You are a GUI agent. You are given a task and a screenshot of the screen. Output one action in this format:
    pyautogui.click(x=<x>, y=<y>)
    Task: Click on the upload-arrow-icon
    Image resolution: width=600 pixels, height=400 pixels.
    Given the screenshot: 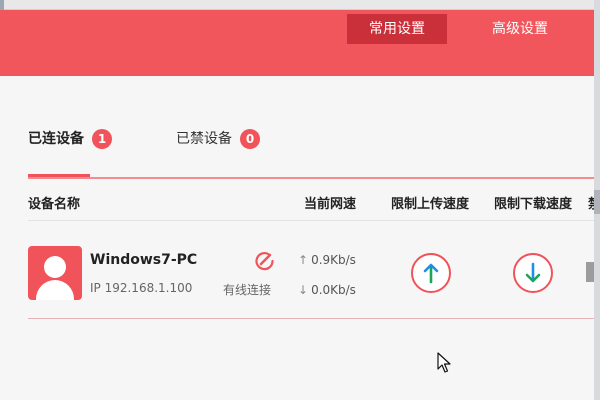 What is the action you would take?
    pyautogui.click(x=431, y=273)
    